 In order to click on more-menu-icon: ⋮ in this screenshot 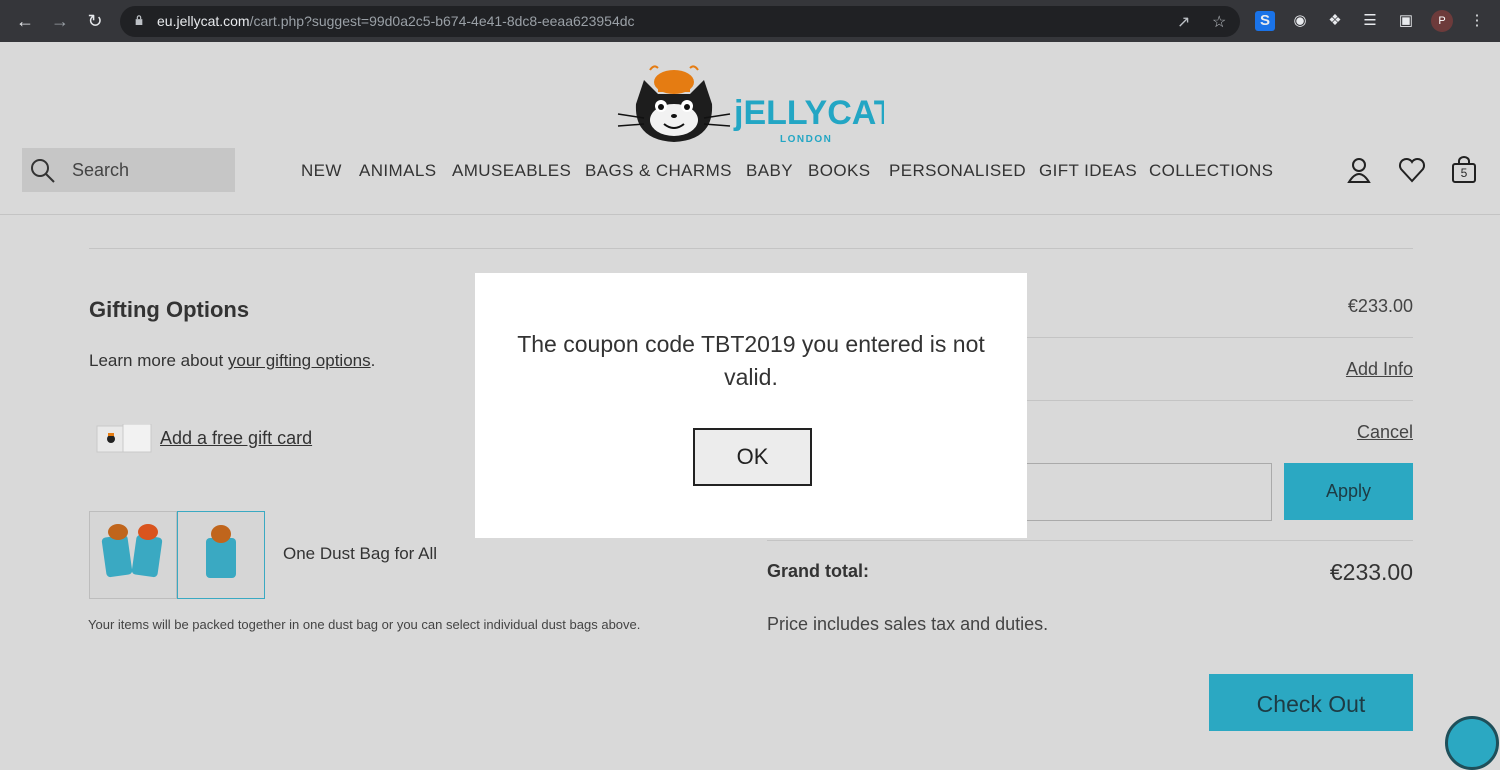, I will do `click(1477, 21)`.